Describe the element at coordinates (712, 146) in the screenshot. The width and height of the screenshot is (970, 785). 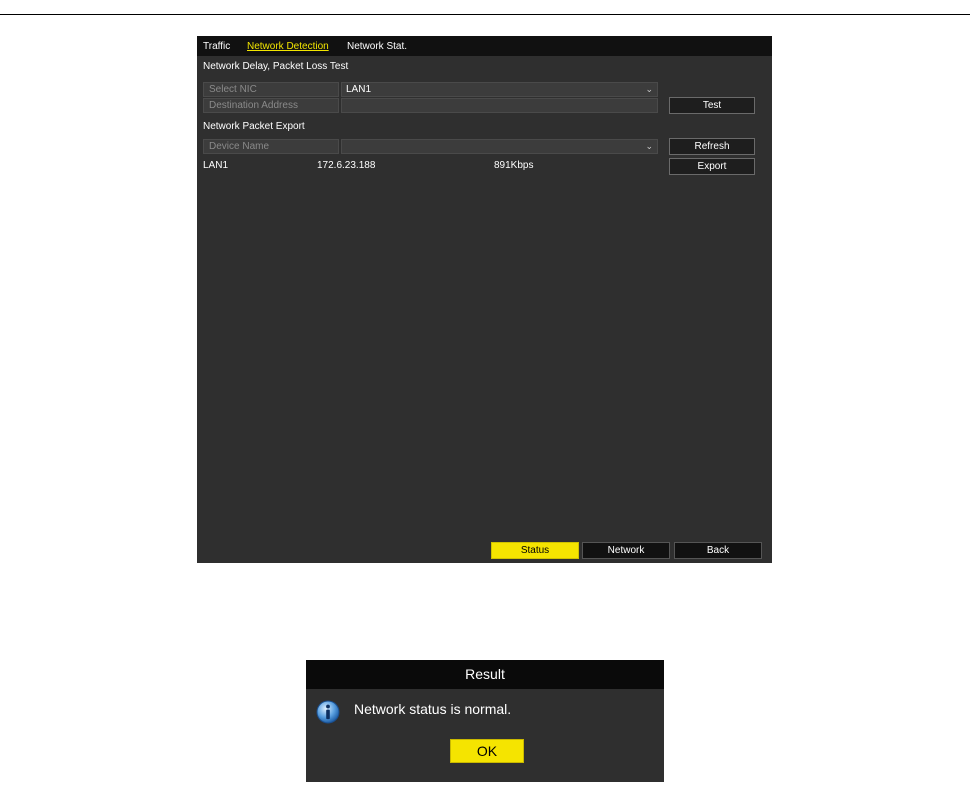
I see `refresh-button: Refresh` at that location.